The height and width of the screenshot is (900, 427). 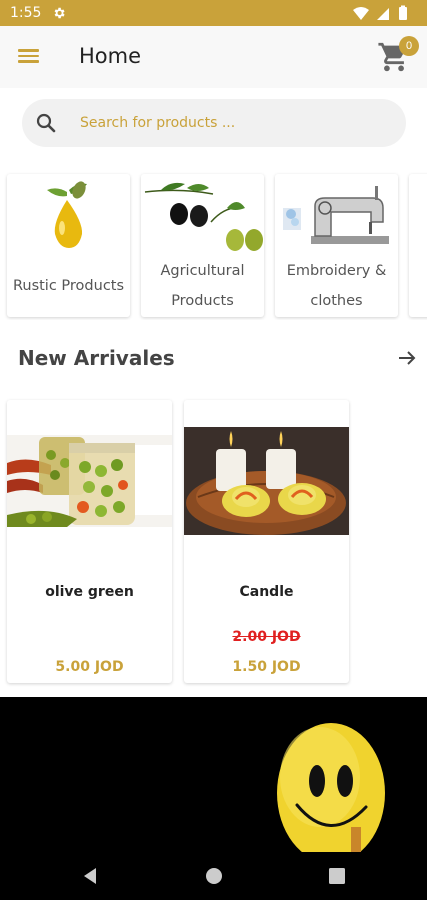 What do you see at coordinates (383, 14) in the screenshot?
I see `signal-icon` at bounding box center [383, 14].